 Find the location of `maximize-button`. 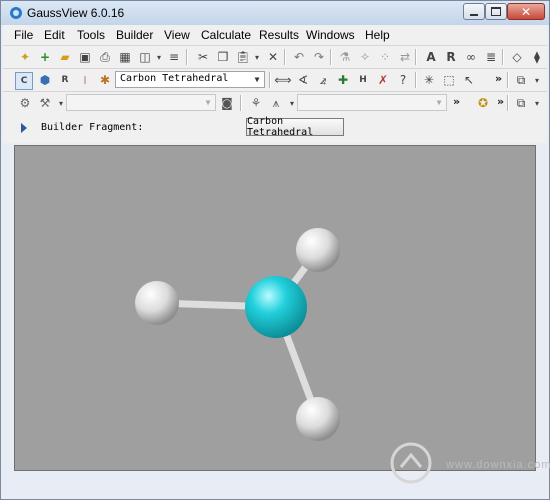

maximize-button is located at coordinates (496, 11).